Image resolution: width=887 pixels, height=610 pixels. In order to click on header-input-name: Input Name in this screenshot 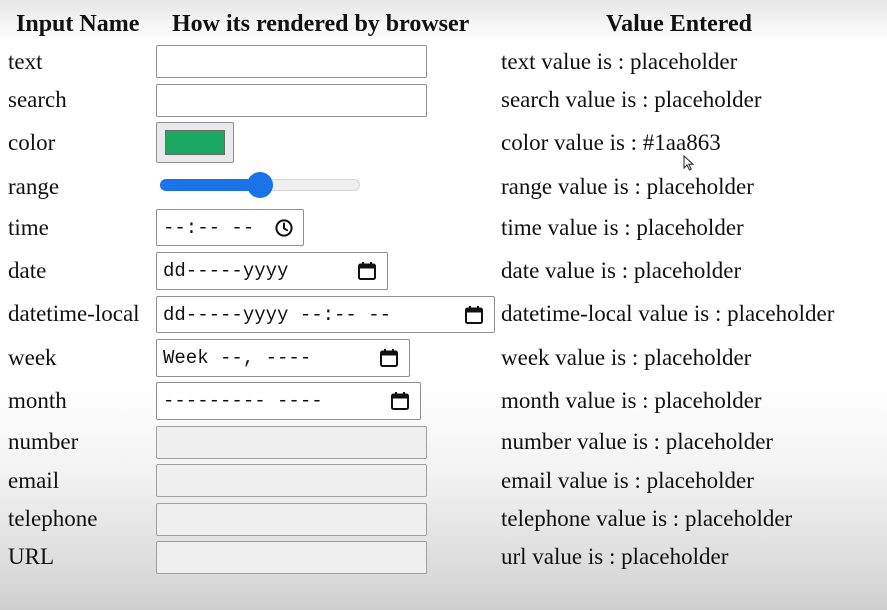, I will do `click(78, 24)`.